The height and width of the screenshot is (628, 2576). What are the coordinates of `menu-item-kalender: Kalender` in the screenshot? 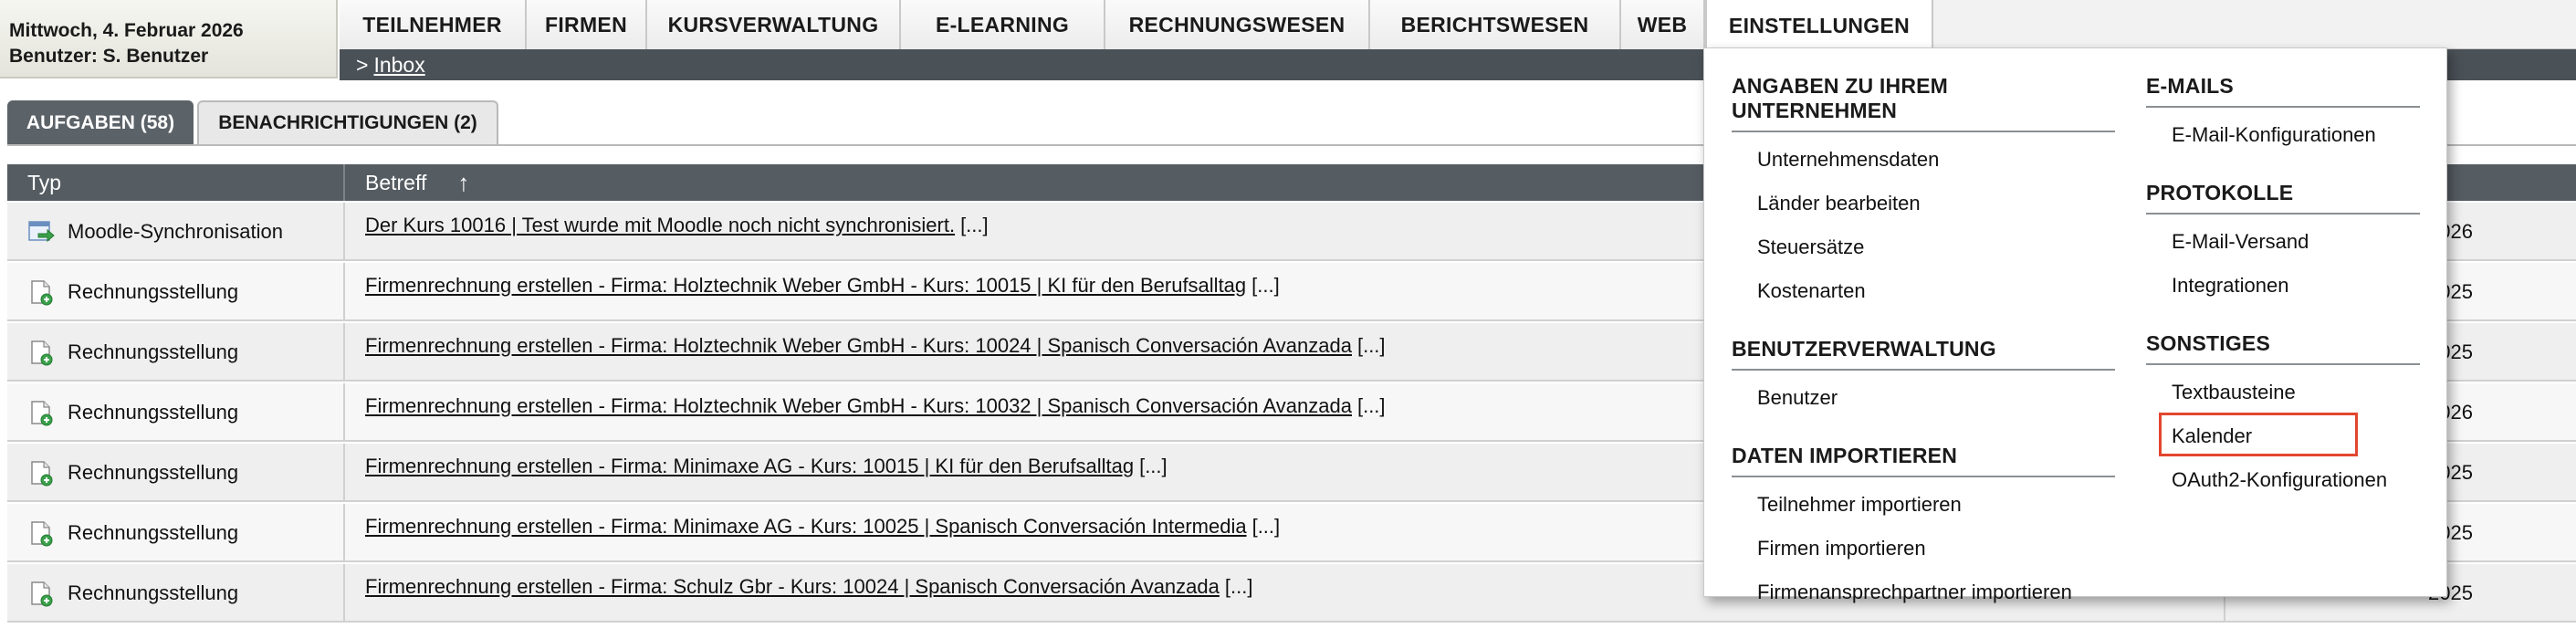 It's located at (2283, 435).